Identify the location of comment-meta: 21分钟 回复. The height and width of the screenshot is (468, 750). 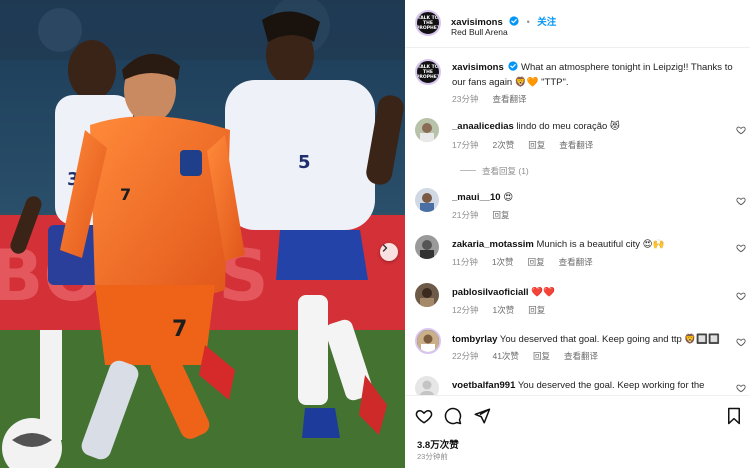
(592, 215).